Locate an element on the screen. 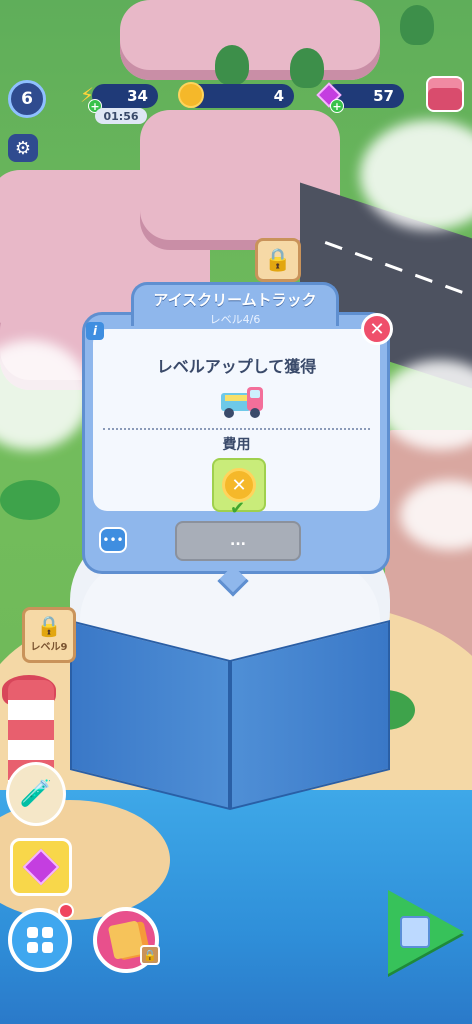 The image size is (472, 1024). gear-icon: ⚙ is located at coordinates (23, 148).